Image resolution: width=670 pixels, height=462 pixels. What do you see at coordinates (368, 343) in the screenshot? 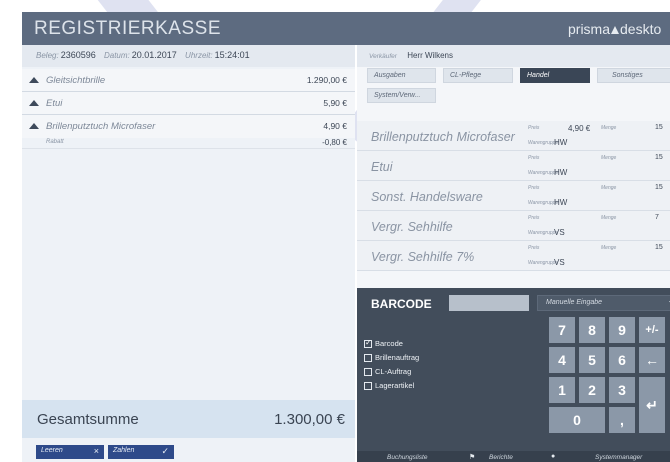
I see `checkbox-checked-icon` at bounding box center [368, 343].